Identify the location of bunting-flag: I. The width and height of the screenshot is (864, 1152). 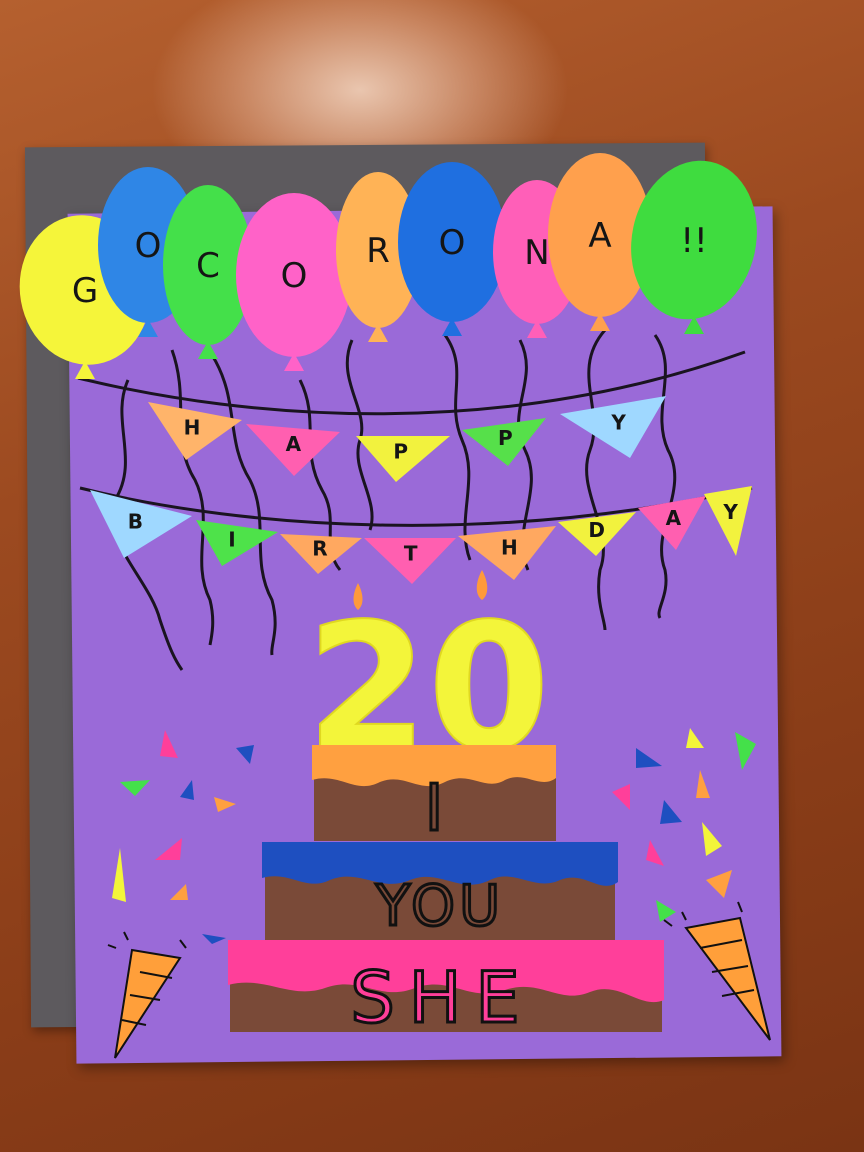
(237, 543).